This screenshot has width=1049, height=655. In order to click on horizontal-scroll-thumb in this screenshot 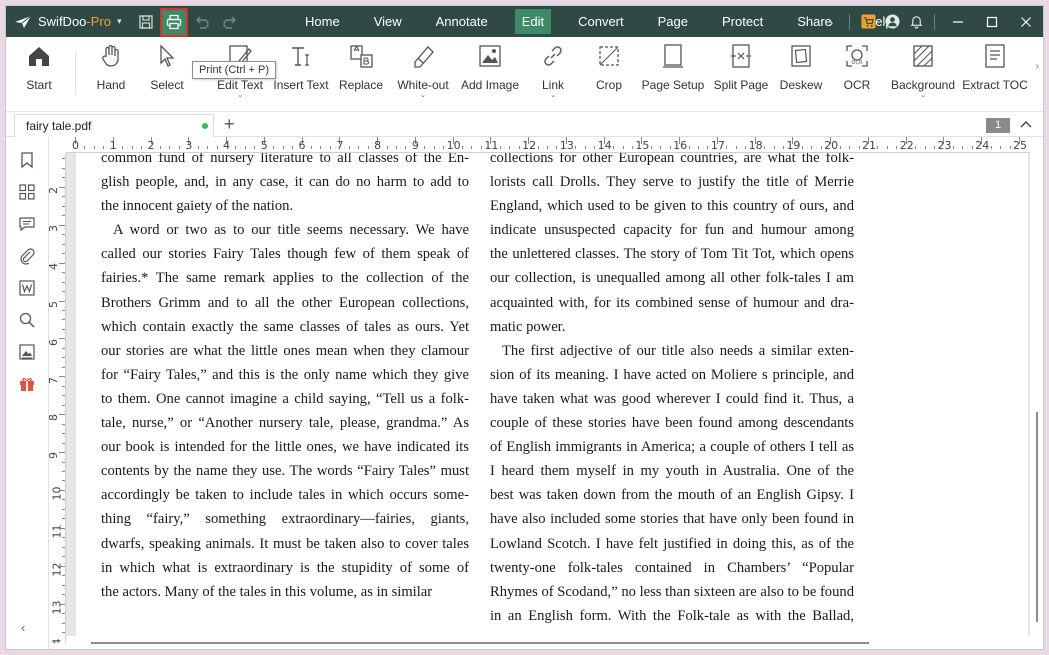, I will do `click(480, 643)`.